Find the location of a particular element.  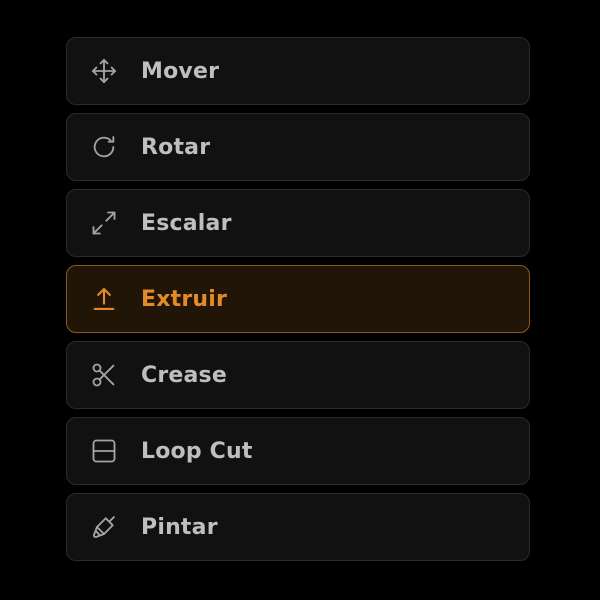

tool-label-rotate: Rotar is located at coordinates (176, 147).